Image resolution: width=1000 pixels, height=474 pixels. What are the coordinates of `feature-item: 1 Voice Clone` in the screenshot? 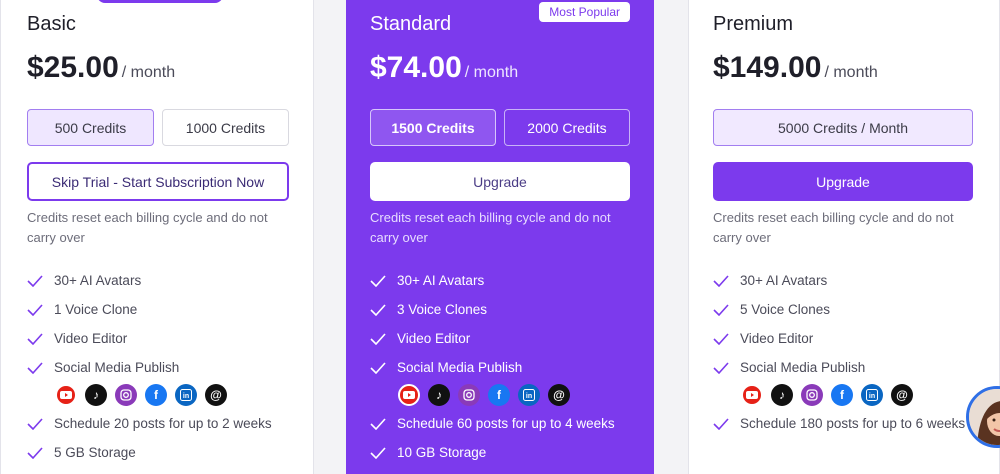 It's located at (158, 310).